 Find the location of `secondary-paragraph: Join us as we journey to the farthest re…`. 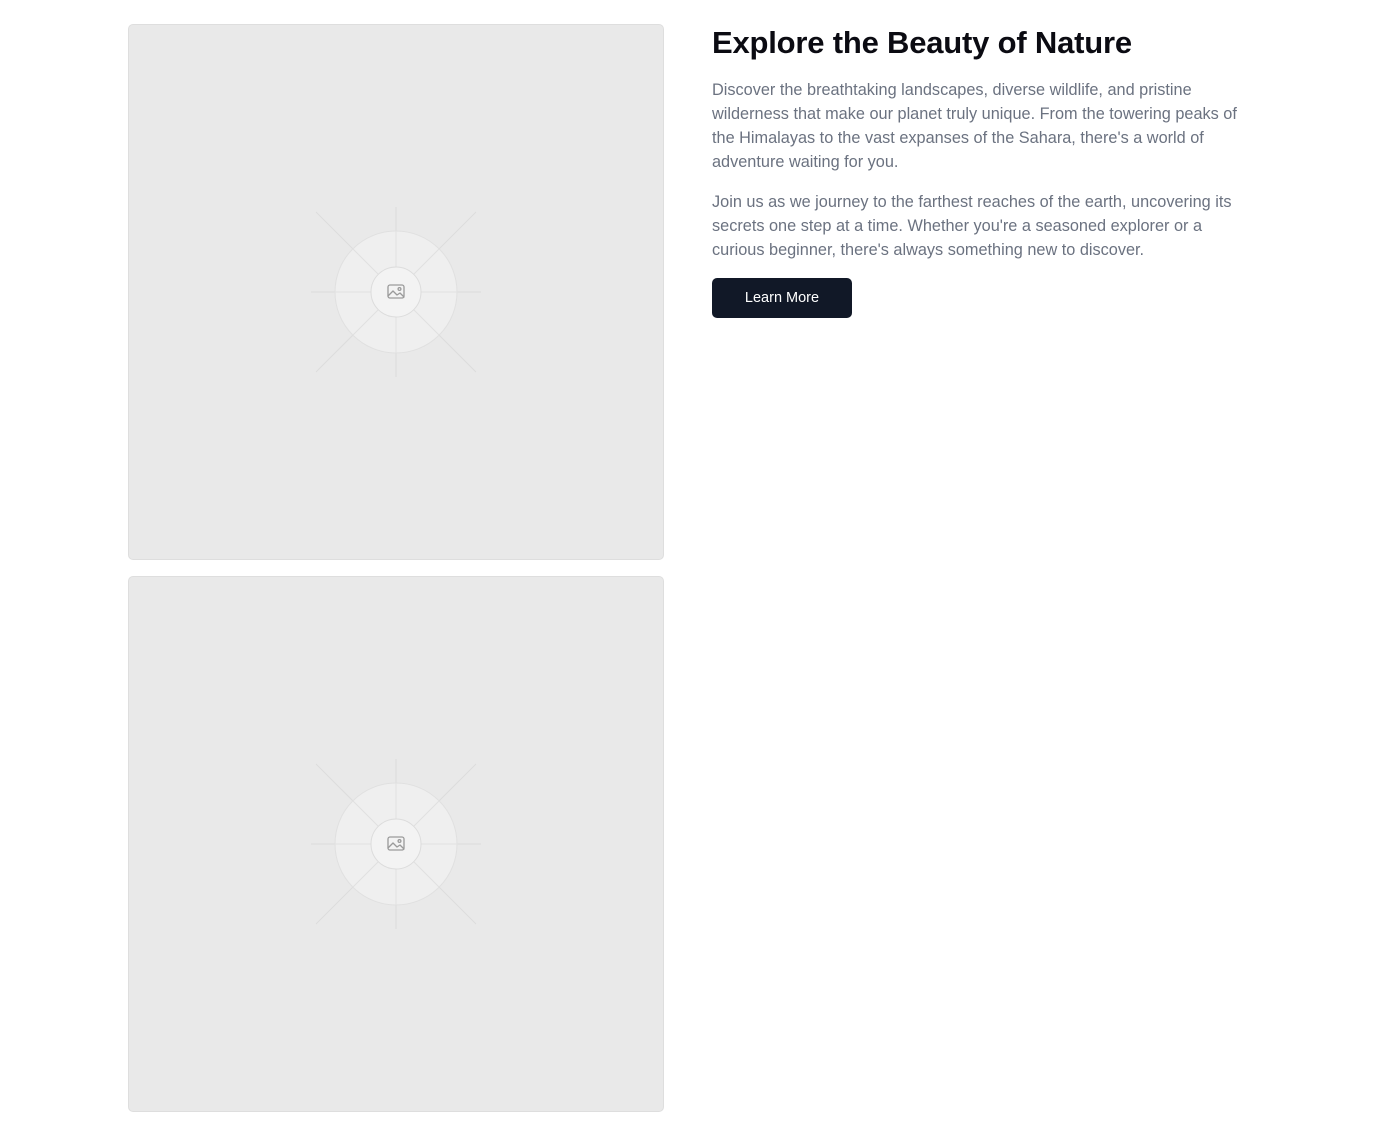

secondary-paragraph: Join us as we journey to the farthest re… is located at coordinates (972, 226).